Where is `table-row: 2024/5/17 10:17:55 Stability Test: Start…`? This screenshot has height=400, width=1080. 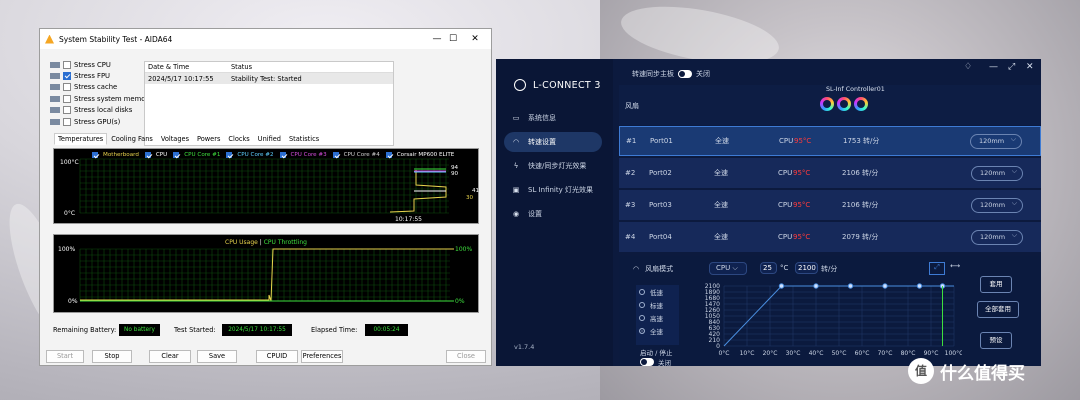
table-row: 2024/5/17 10:17:55 Stability Test: Start… is located at coordinates (269, 78).